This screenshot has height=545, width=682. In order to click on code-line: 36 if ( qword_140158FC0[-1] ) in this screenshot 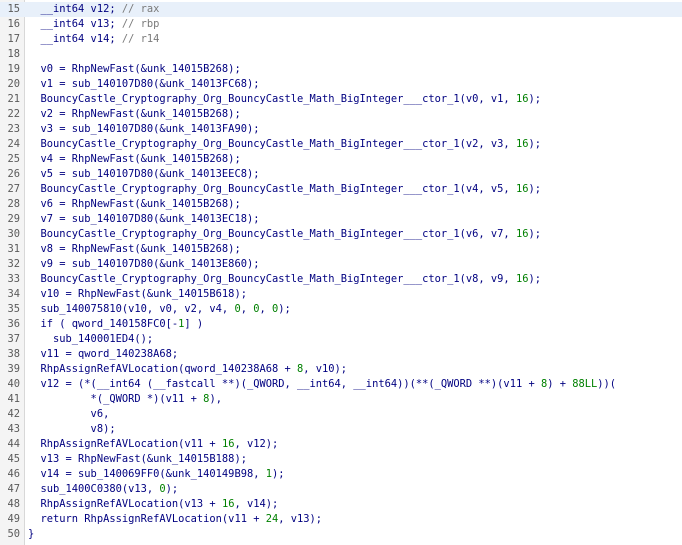, I will do `click(341, 324)`.